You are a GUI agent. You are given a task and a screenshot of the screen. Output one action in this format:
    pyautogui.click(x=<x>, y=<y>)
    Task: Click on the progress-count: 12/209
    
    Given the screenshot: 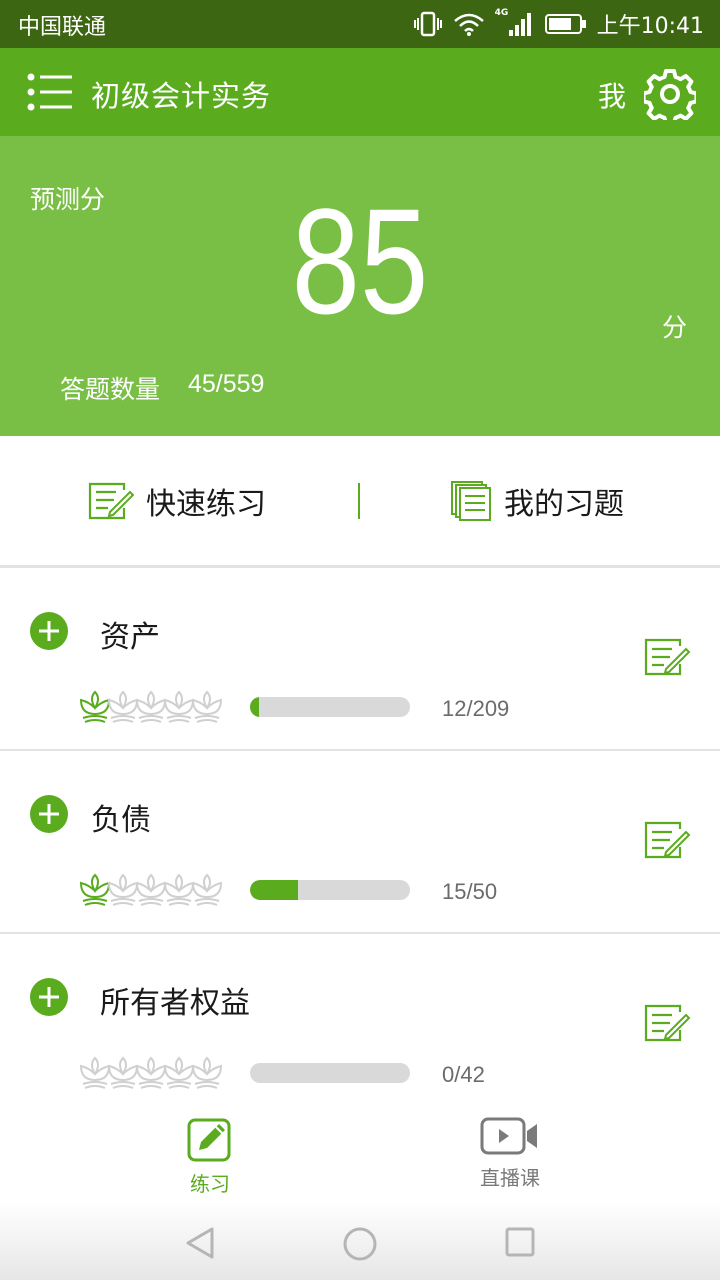 What is the action you would take?
    pyautogui.click(x=476, y=708)
    